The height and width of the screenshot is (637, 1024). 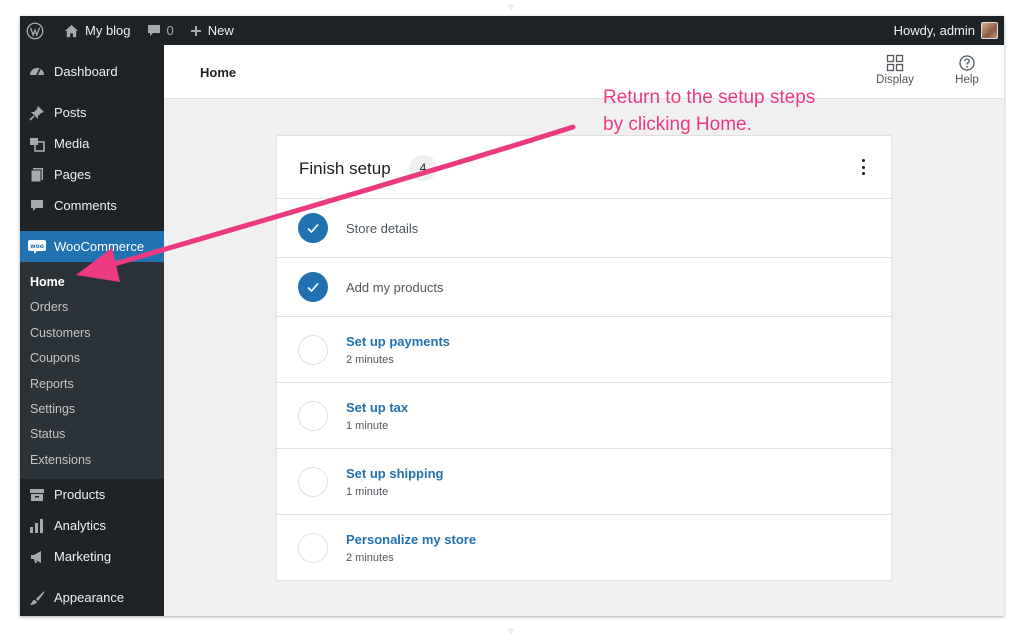 I want to click on woo-icon: woo, so click(x=37, y=247).